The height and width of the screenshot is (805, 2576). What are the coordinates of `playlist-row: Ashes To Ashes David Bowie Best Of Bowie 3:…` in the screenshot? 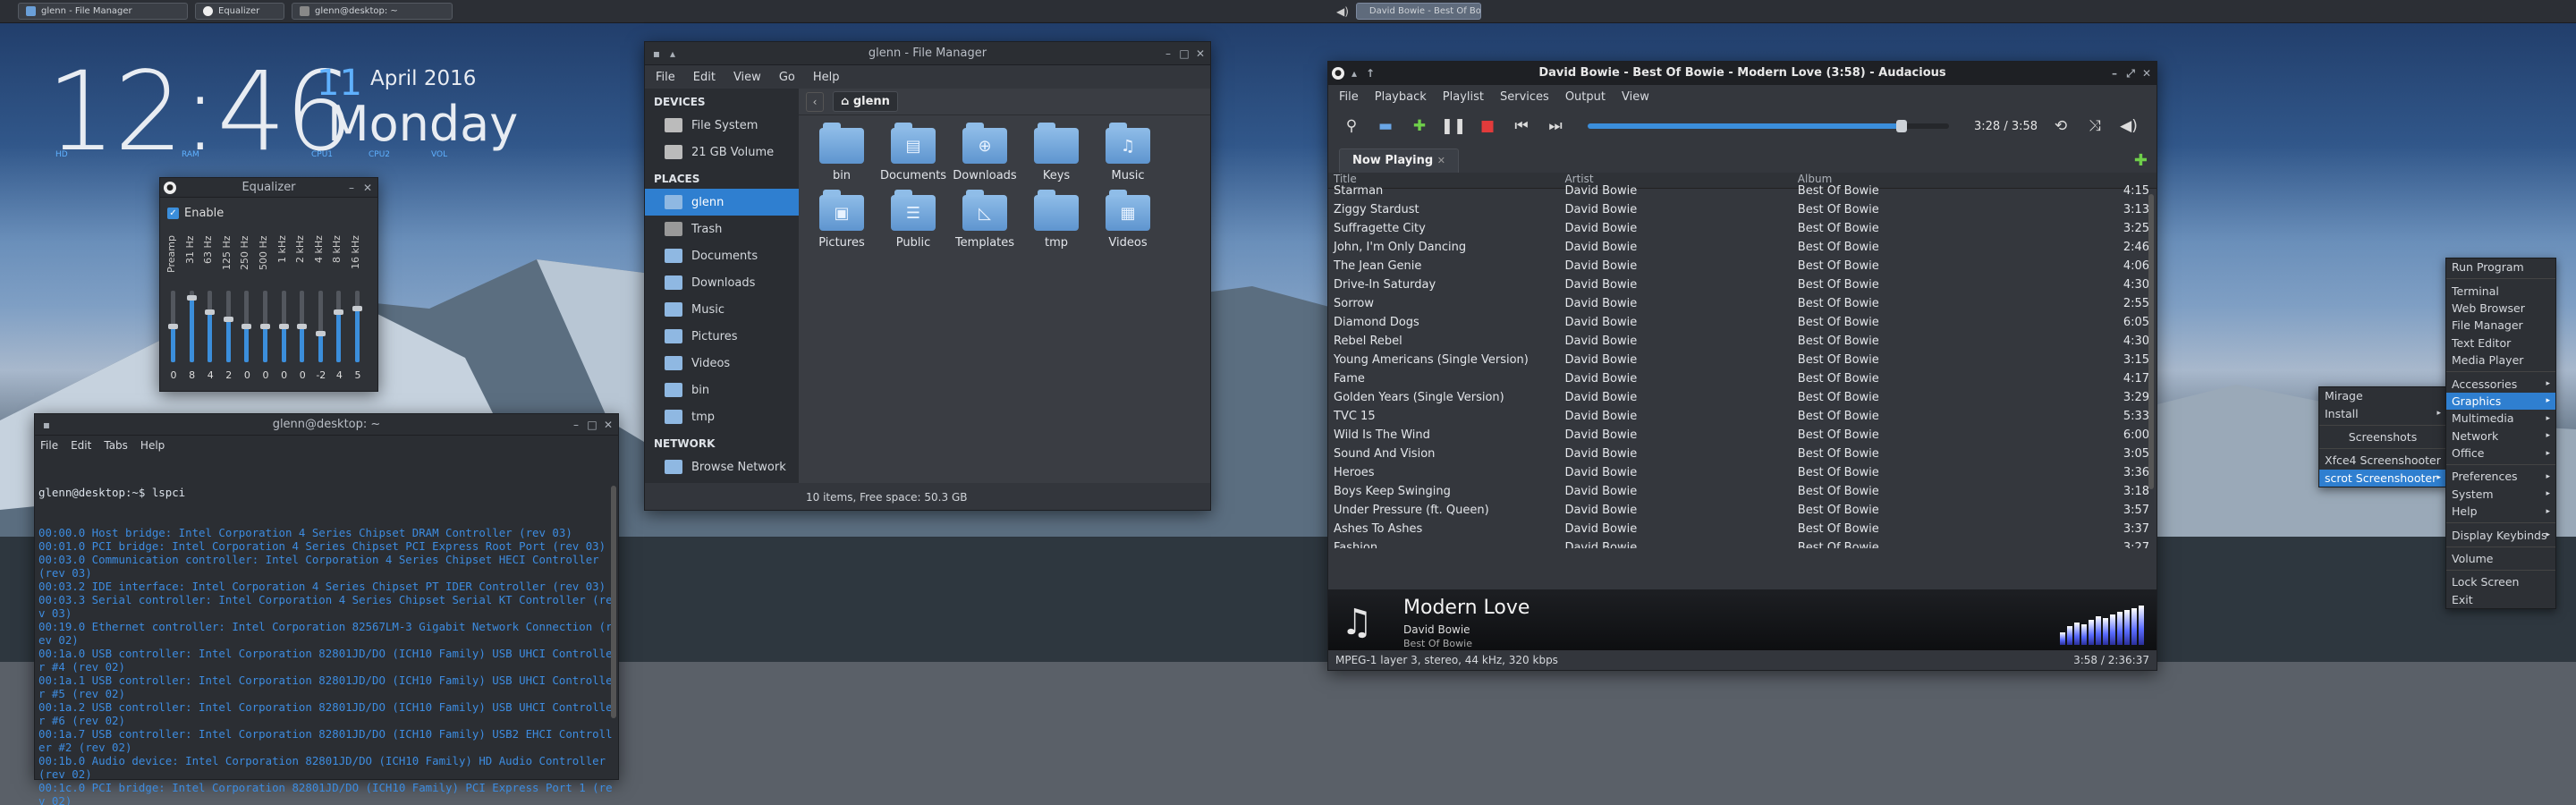 It's located at (1742, 529).